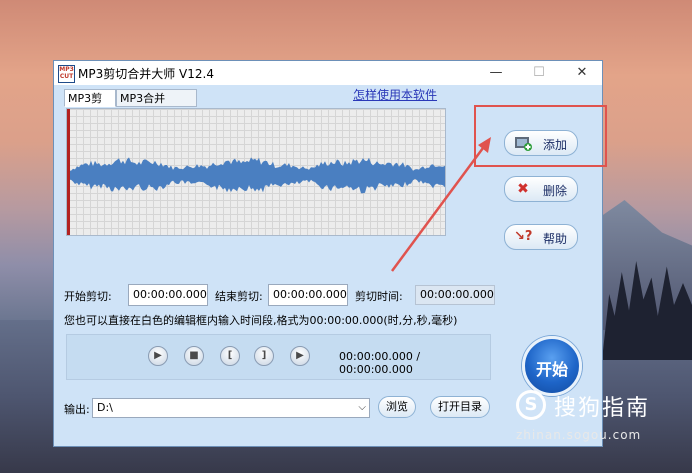 The width and height of the screenshot is (692, 473). Describe the element at coordinates (531, 405) in the screenshot. I see `sogou-logo-icon: S` at that location.